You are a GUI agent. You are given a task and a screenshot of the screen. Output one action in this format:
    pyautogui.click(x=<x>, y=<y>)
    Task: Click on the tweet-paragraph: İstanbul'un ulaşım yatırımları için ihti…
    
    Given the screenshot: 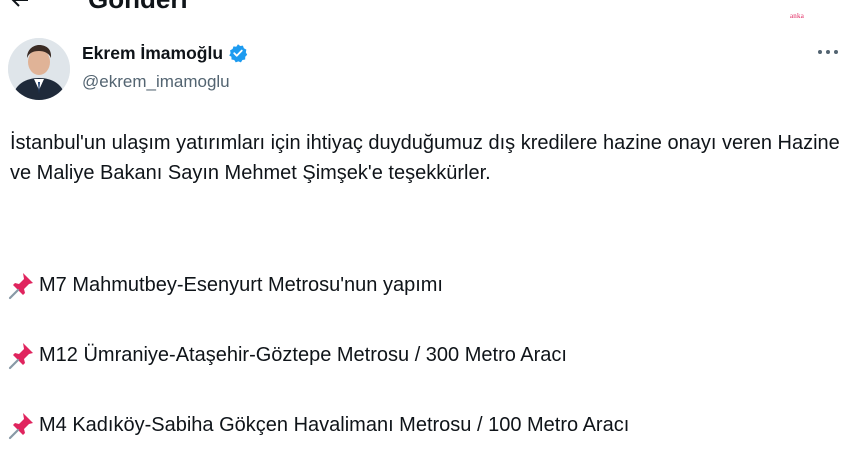 What is the action you would take?
    pyautogui.click(x=425, y=158)
    